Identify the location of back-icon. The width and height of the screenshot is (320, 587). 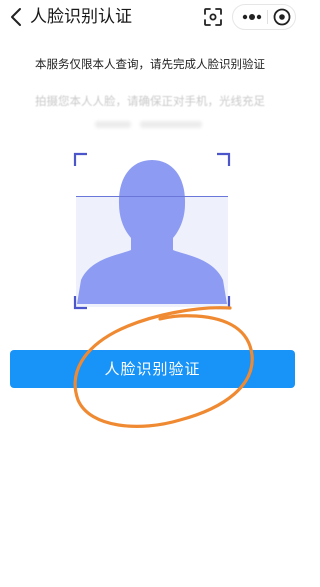
(17, 17).